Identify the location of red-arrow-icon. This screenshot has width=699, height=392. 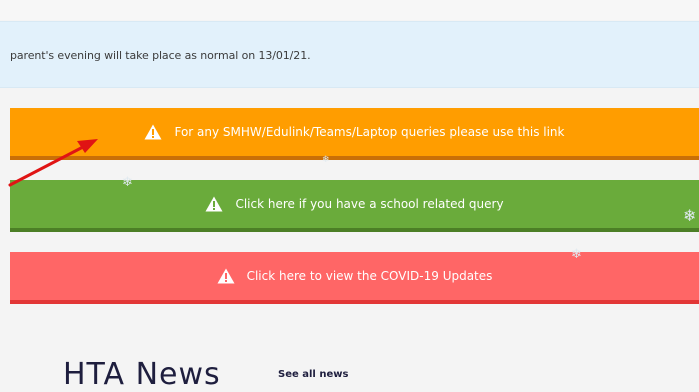
(53, 163).